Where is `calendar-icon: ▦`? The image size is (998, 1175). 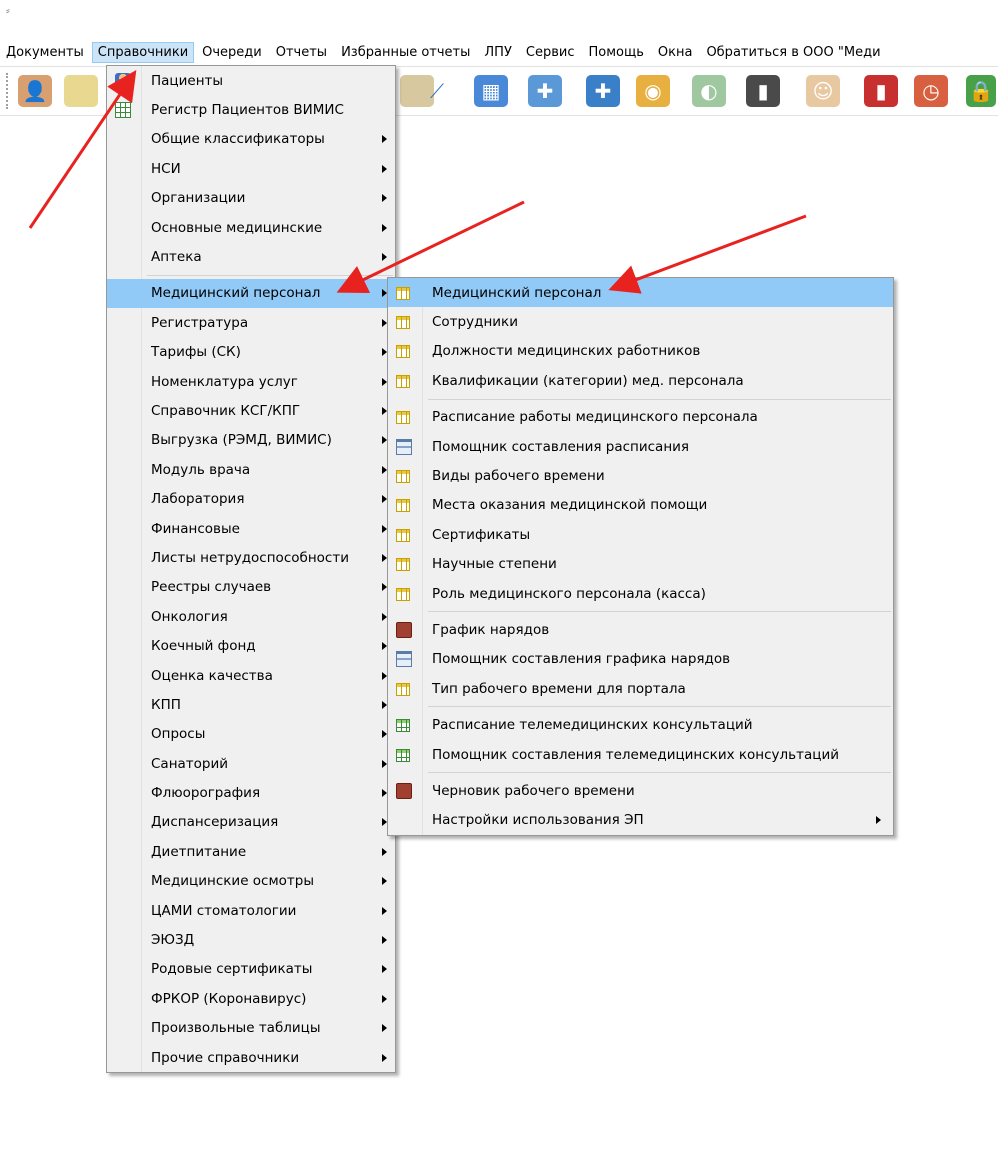 calendar-icon: ▦ is located at coordinates (491, 91).